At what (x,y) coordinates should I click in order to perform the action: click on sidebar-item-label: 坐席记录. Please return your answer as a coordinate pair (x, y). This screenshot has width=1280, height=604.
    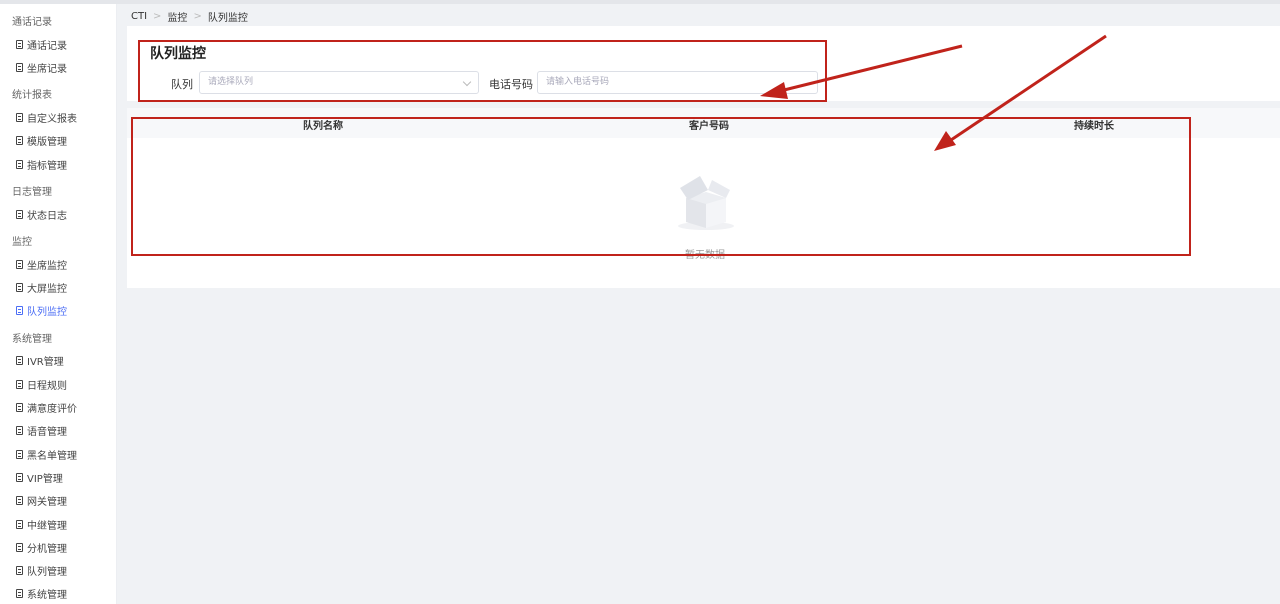
    Looking at the image, I should click on (47, 69).